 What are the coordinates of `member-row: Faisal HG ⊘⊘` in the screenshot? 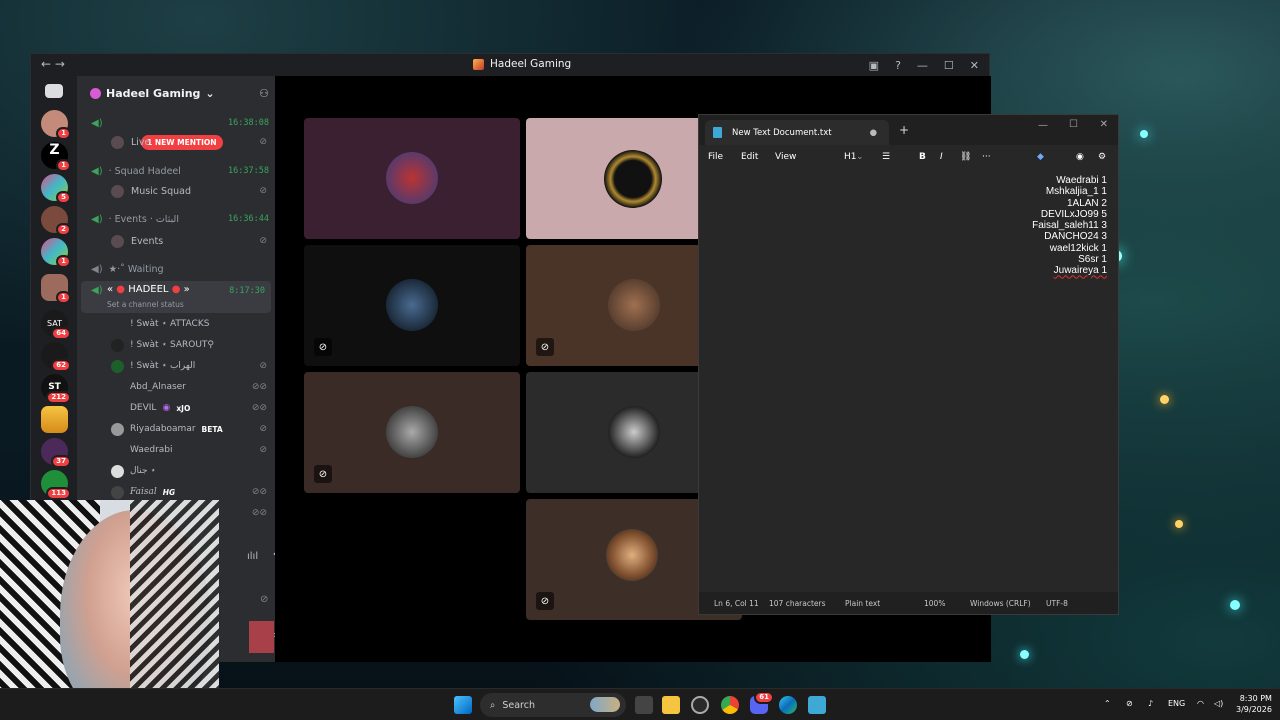 It's located at (176, 492).